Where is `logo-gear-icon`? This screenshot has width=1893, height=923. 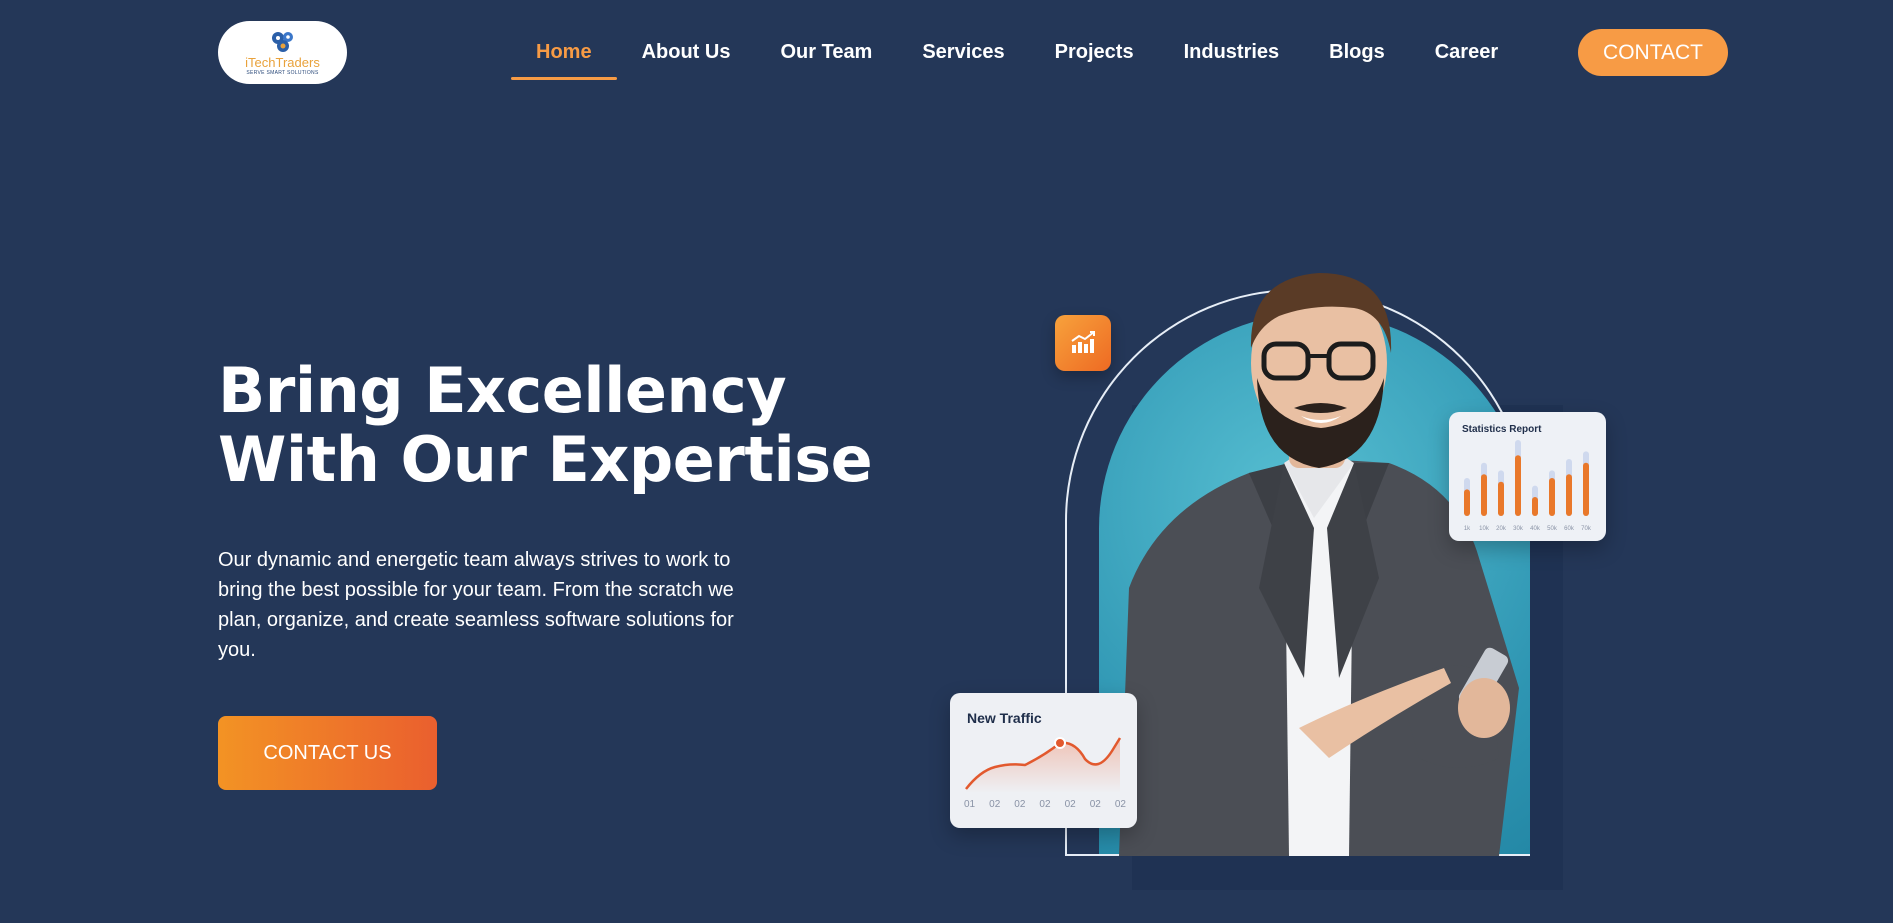 logo-gear-icon is located at coordinates (282, 41).